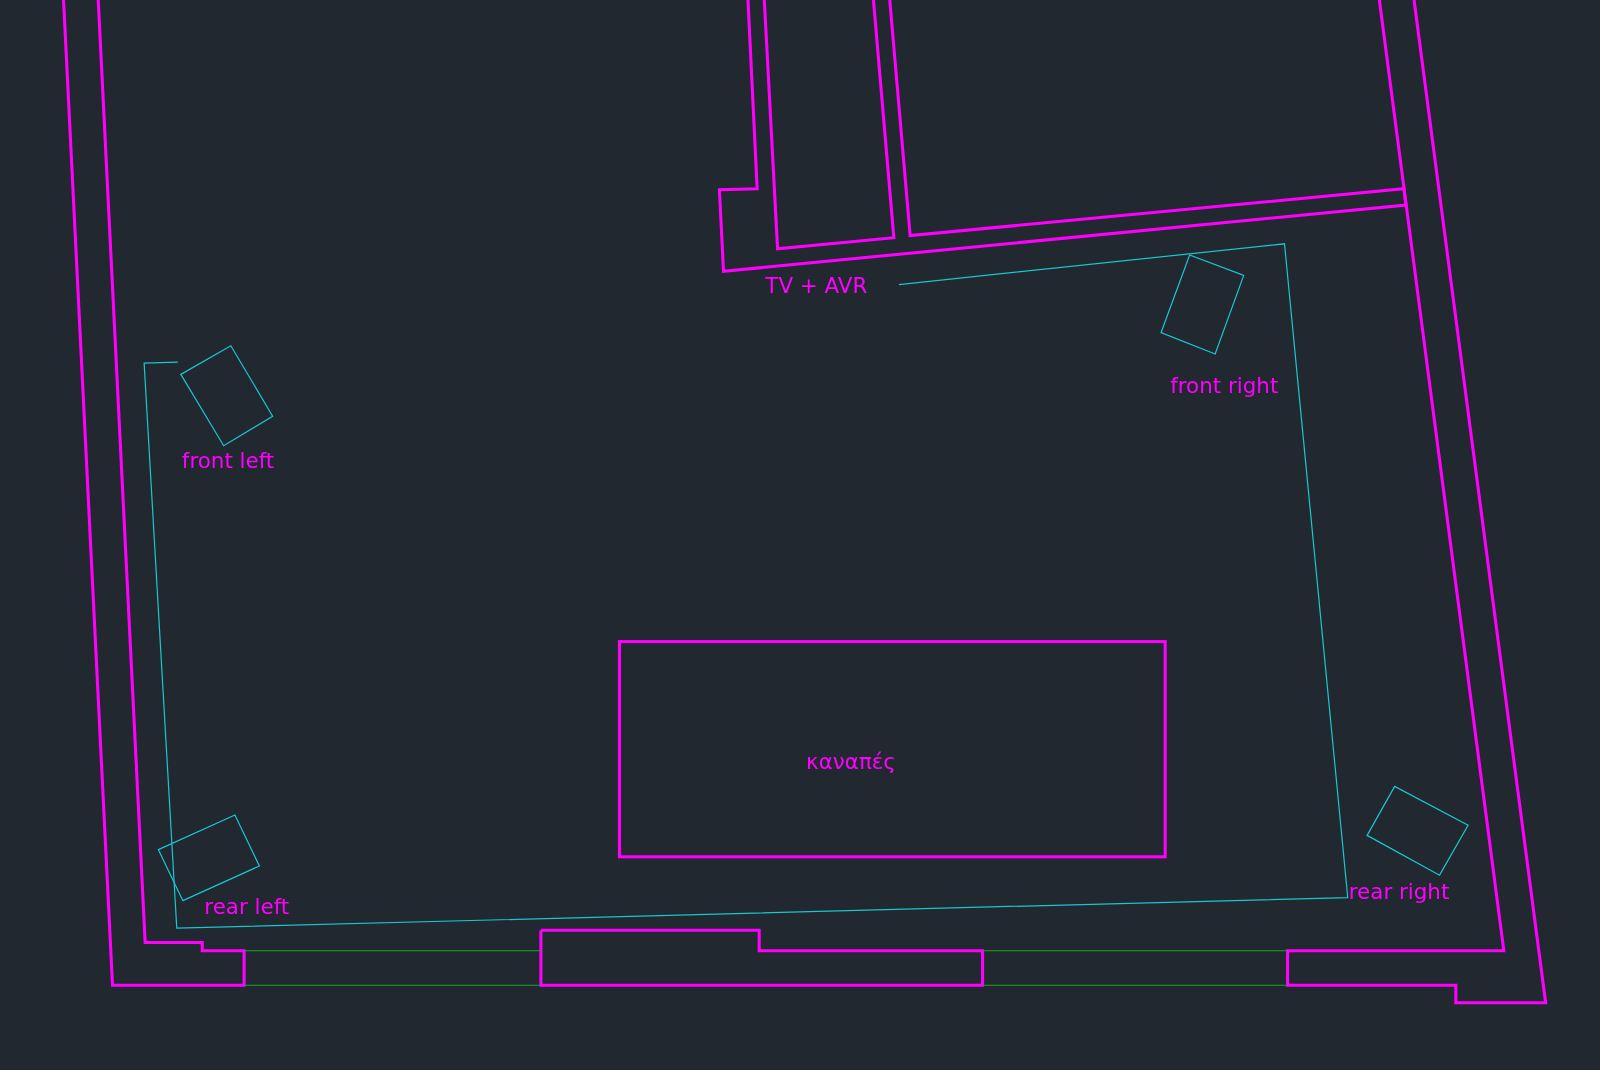 Image resolution: width=1600 pixels, height=1070 pixels. I want to click on room-label: TV + AVR, so click(816, 285).